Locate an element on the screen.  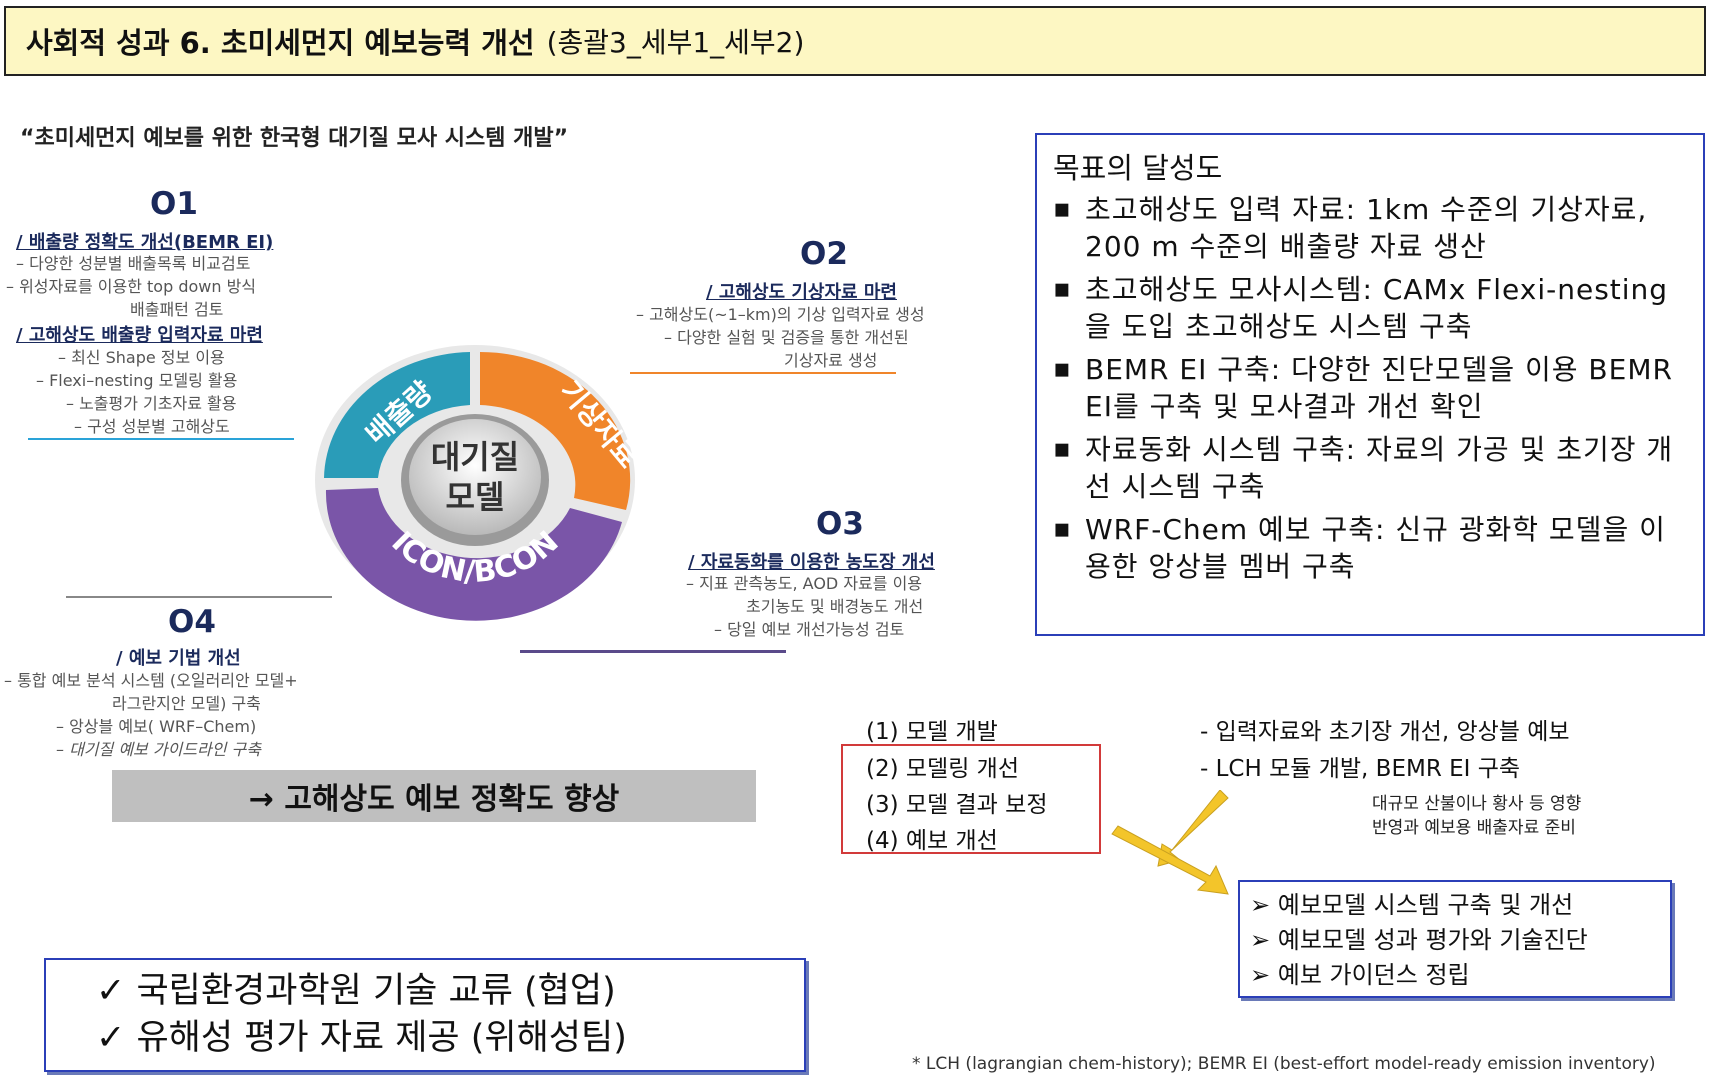
model-wheel: 배출량 기상자료 ICON/BCON 대기질 모델 is located at coordinates (480, 483).